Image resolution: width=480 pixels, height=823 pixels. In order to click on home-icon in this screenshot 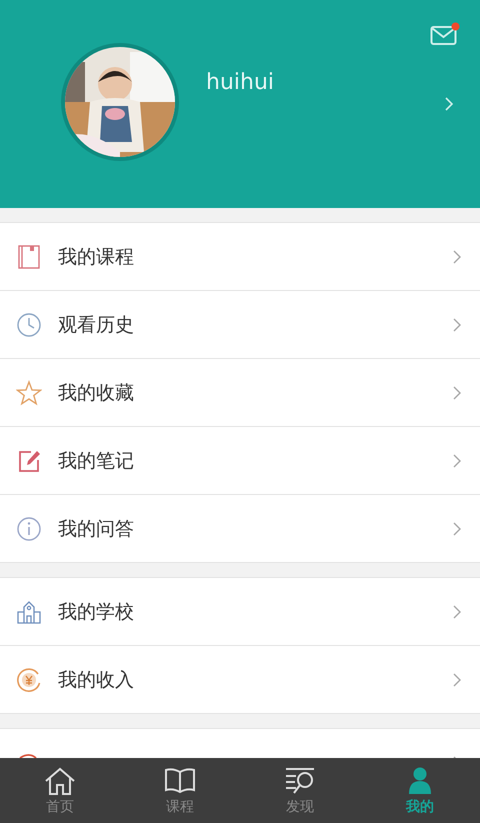, I will do `click(60, 781)`.